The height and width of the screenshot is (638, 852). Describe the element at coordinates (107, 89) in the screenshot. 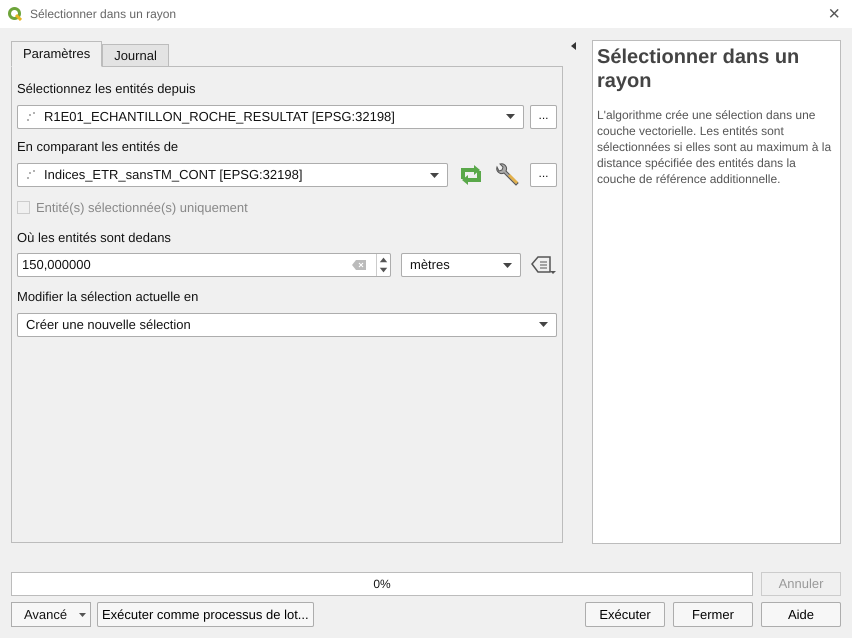

I see `field-label: Sélectionnez les entités depuis` at that location.